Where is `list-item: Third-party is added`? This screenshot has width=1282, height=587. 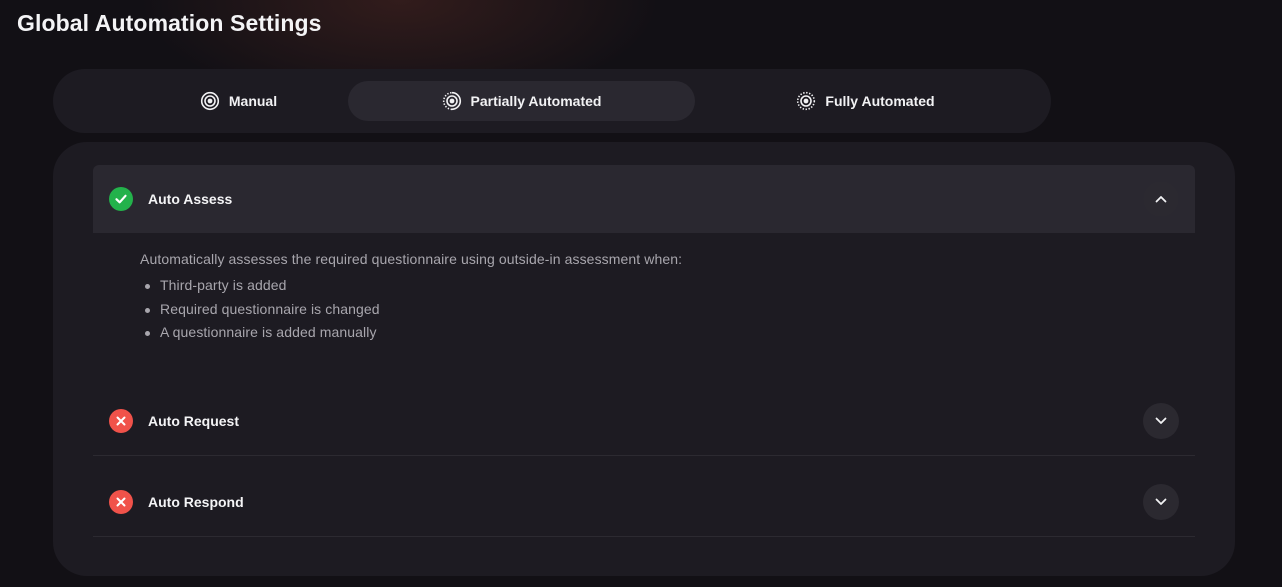 list-item: Third-party is added is located at coordinates (640, 286).